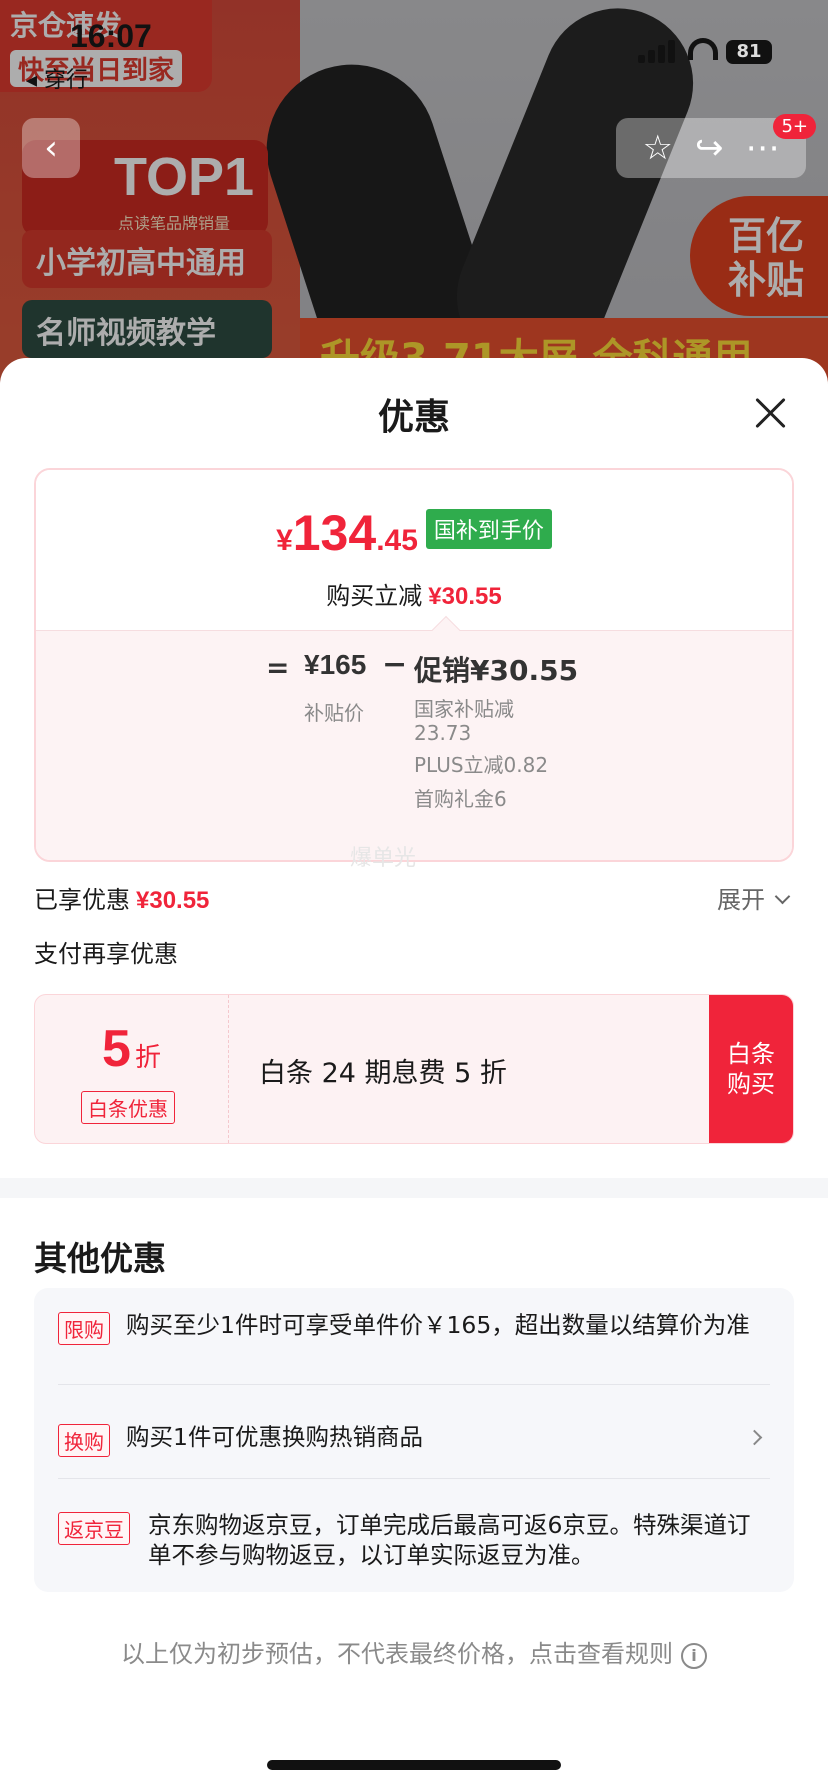  I want to click on price-summary: ¥134.45 国补到手价 购买立减 ¥30.55, so click(414, 550).